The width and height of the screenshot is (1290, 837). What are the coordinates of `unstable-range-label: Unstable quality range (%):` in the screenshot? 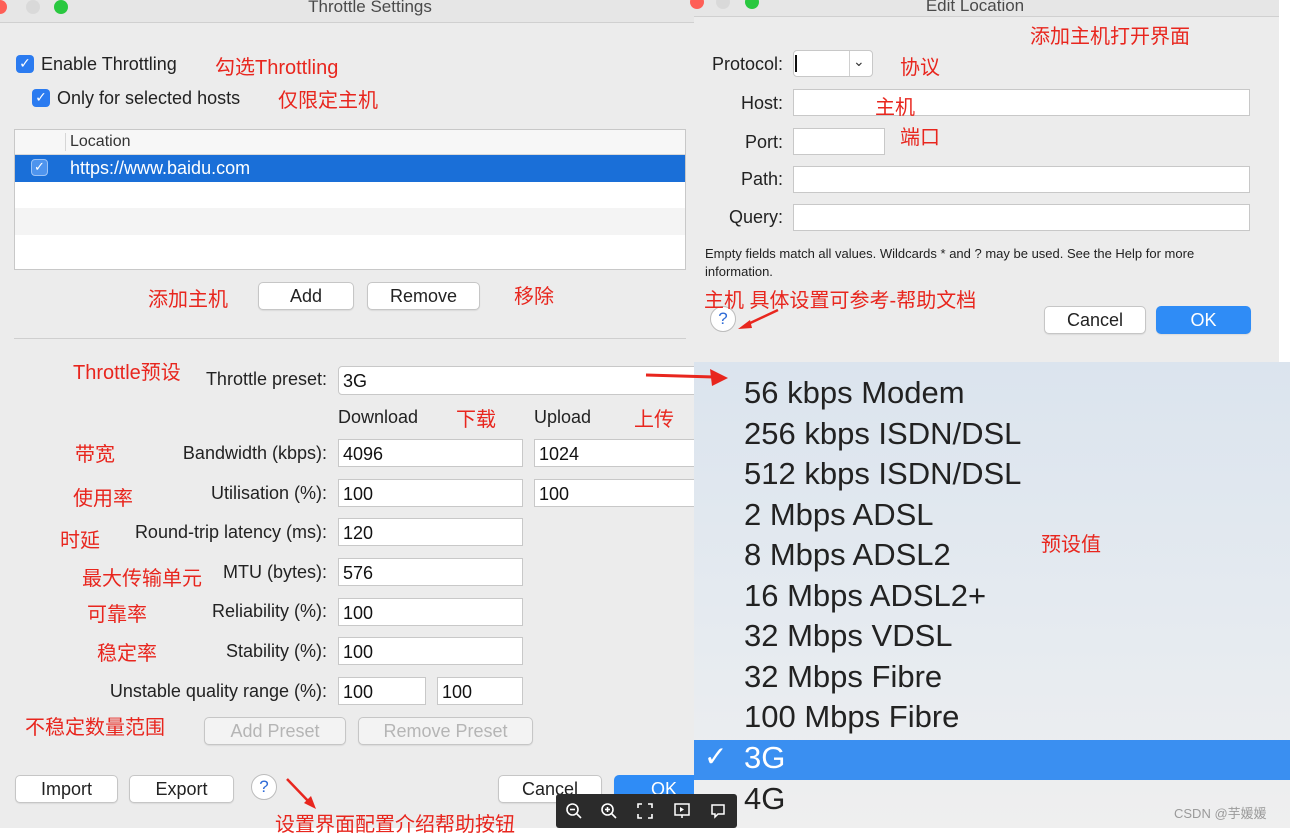 It's located at (218, 691).